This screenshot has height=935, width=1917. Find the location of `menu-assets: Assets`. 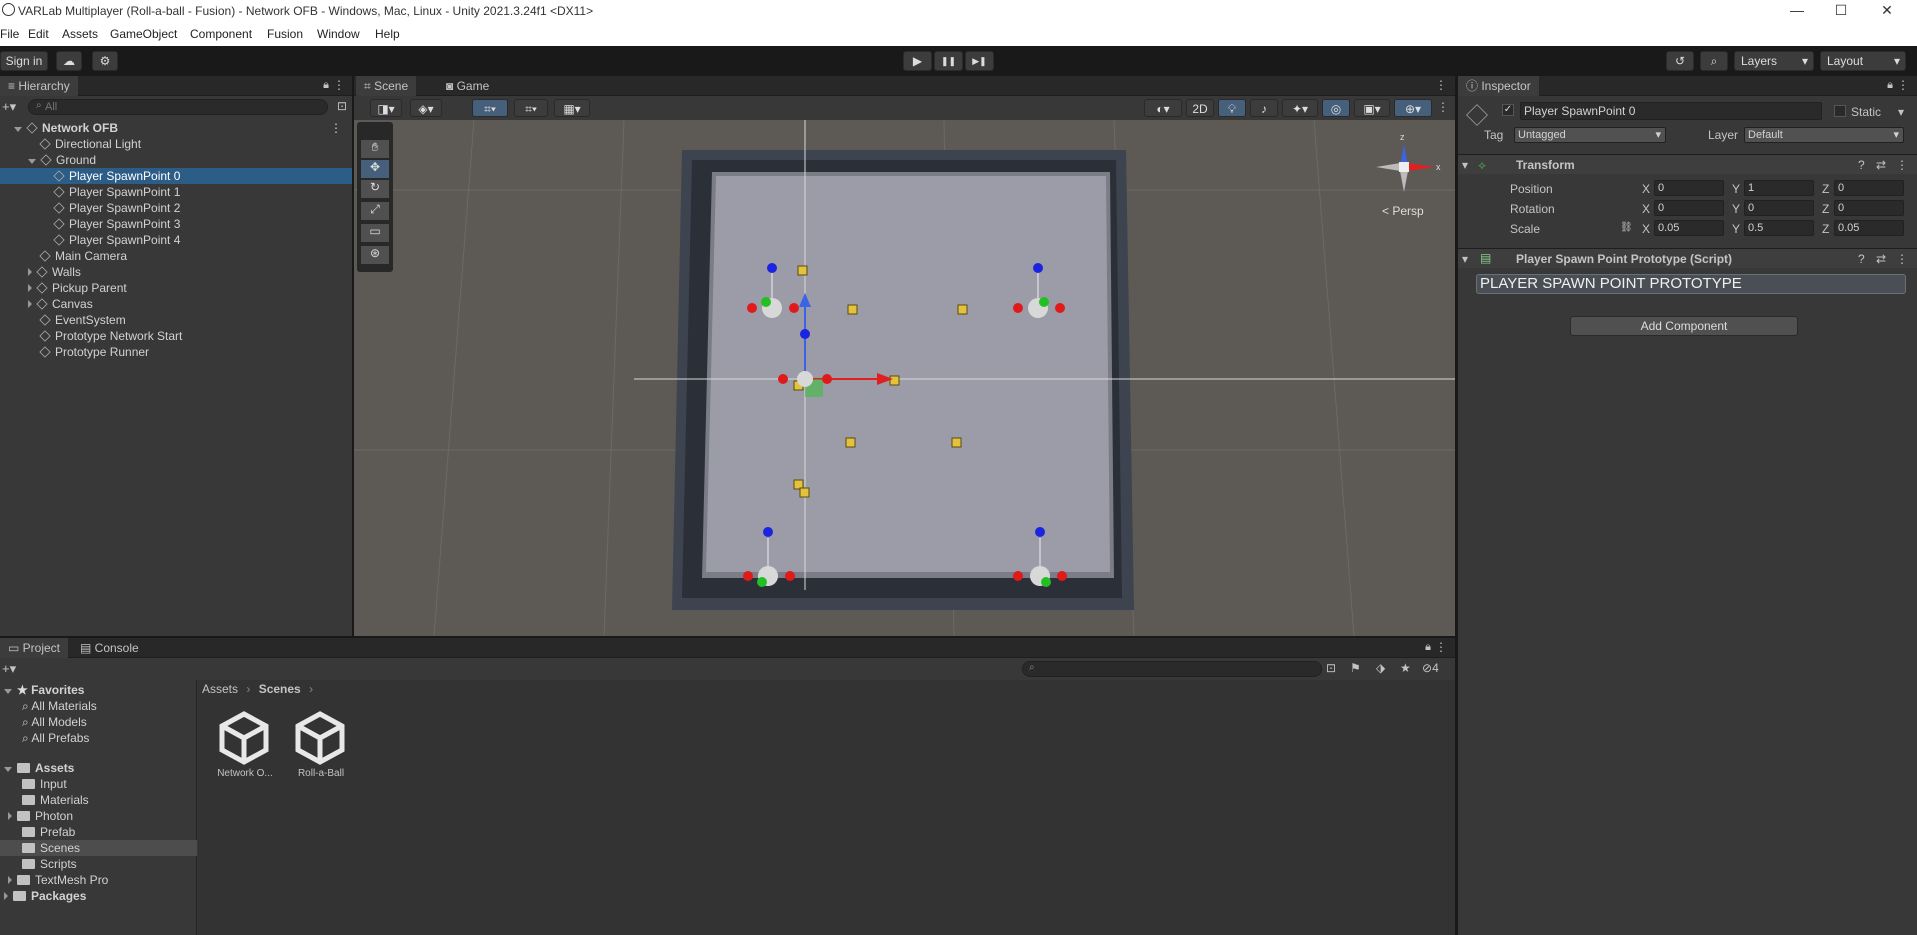

menu-assets: Assets is located at coordinates (80, 34).